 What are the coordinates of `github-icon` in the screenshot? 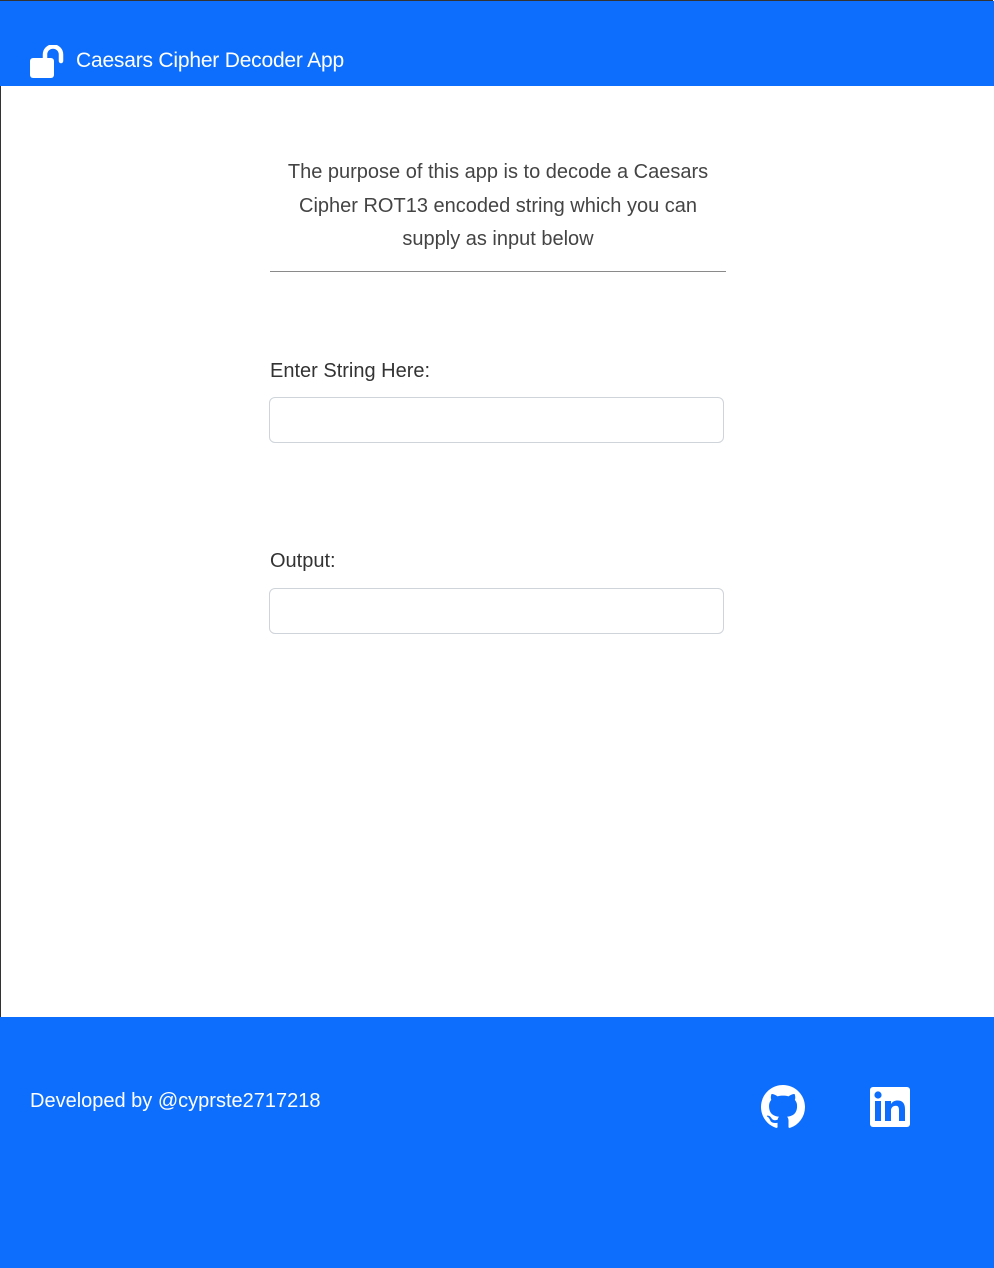 It's located at (783, 1106).